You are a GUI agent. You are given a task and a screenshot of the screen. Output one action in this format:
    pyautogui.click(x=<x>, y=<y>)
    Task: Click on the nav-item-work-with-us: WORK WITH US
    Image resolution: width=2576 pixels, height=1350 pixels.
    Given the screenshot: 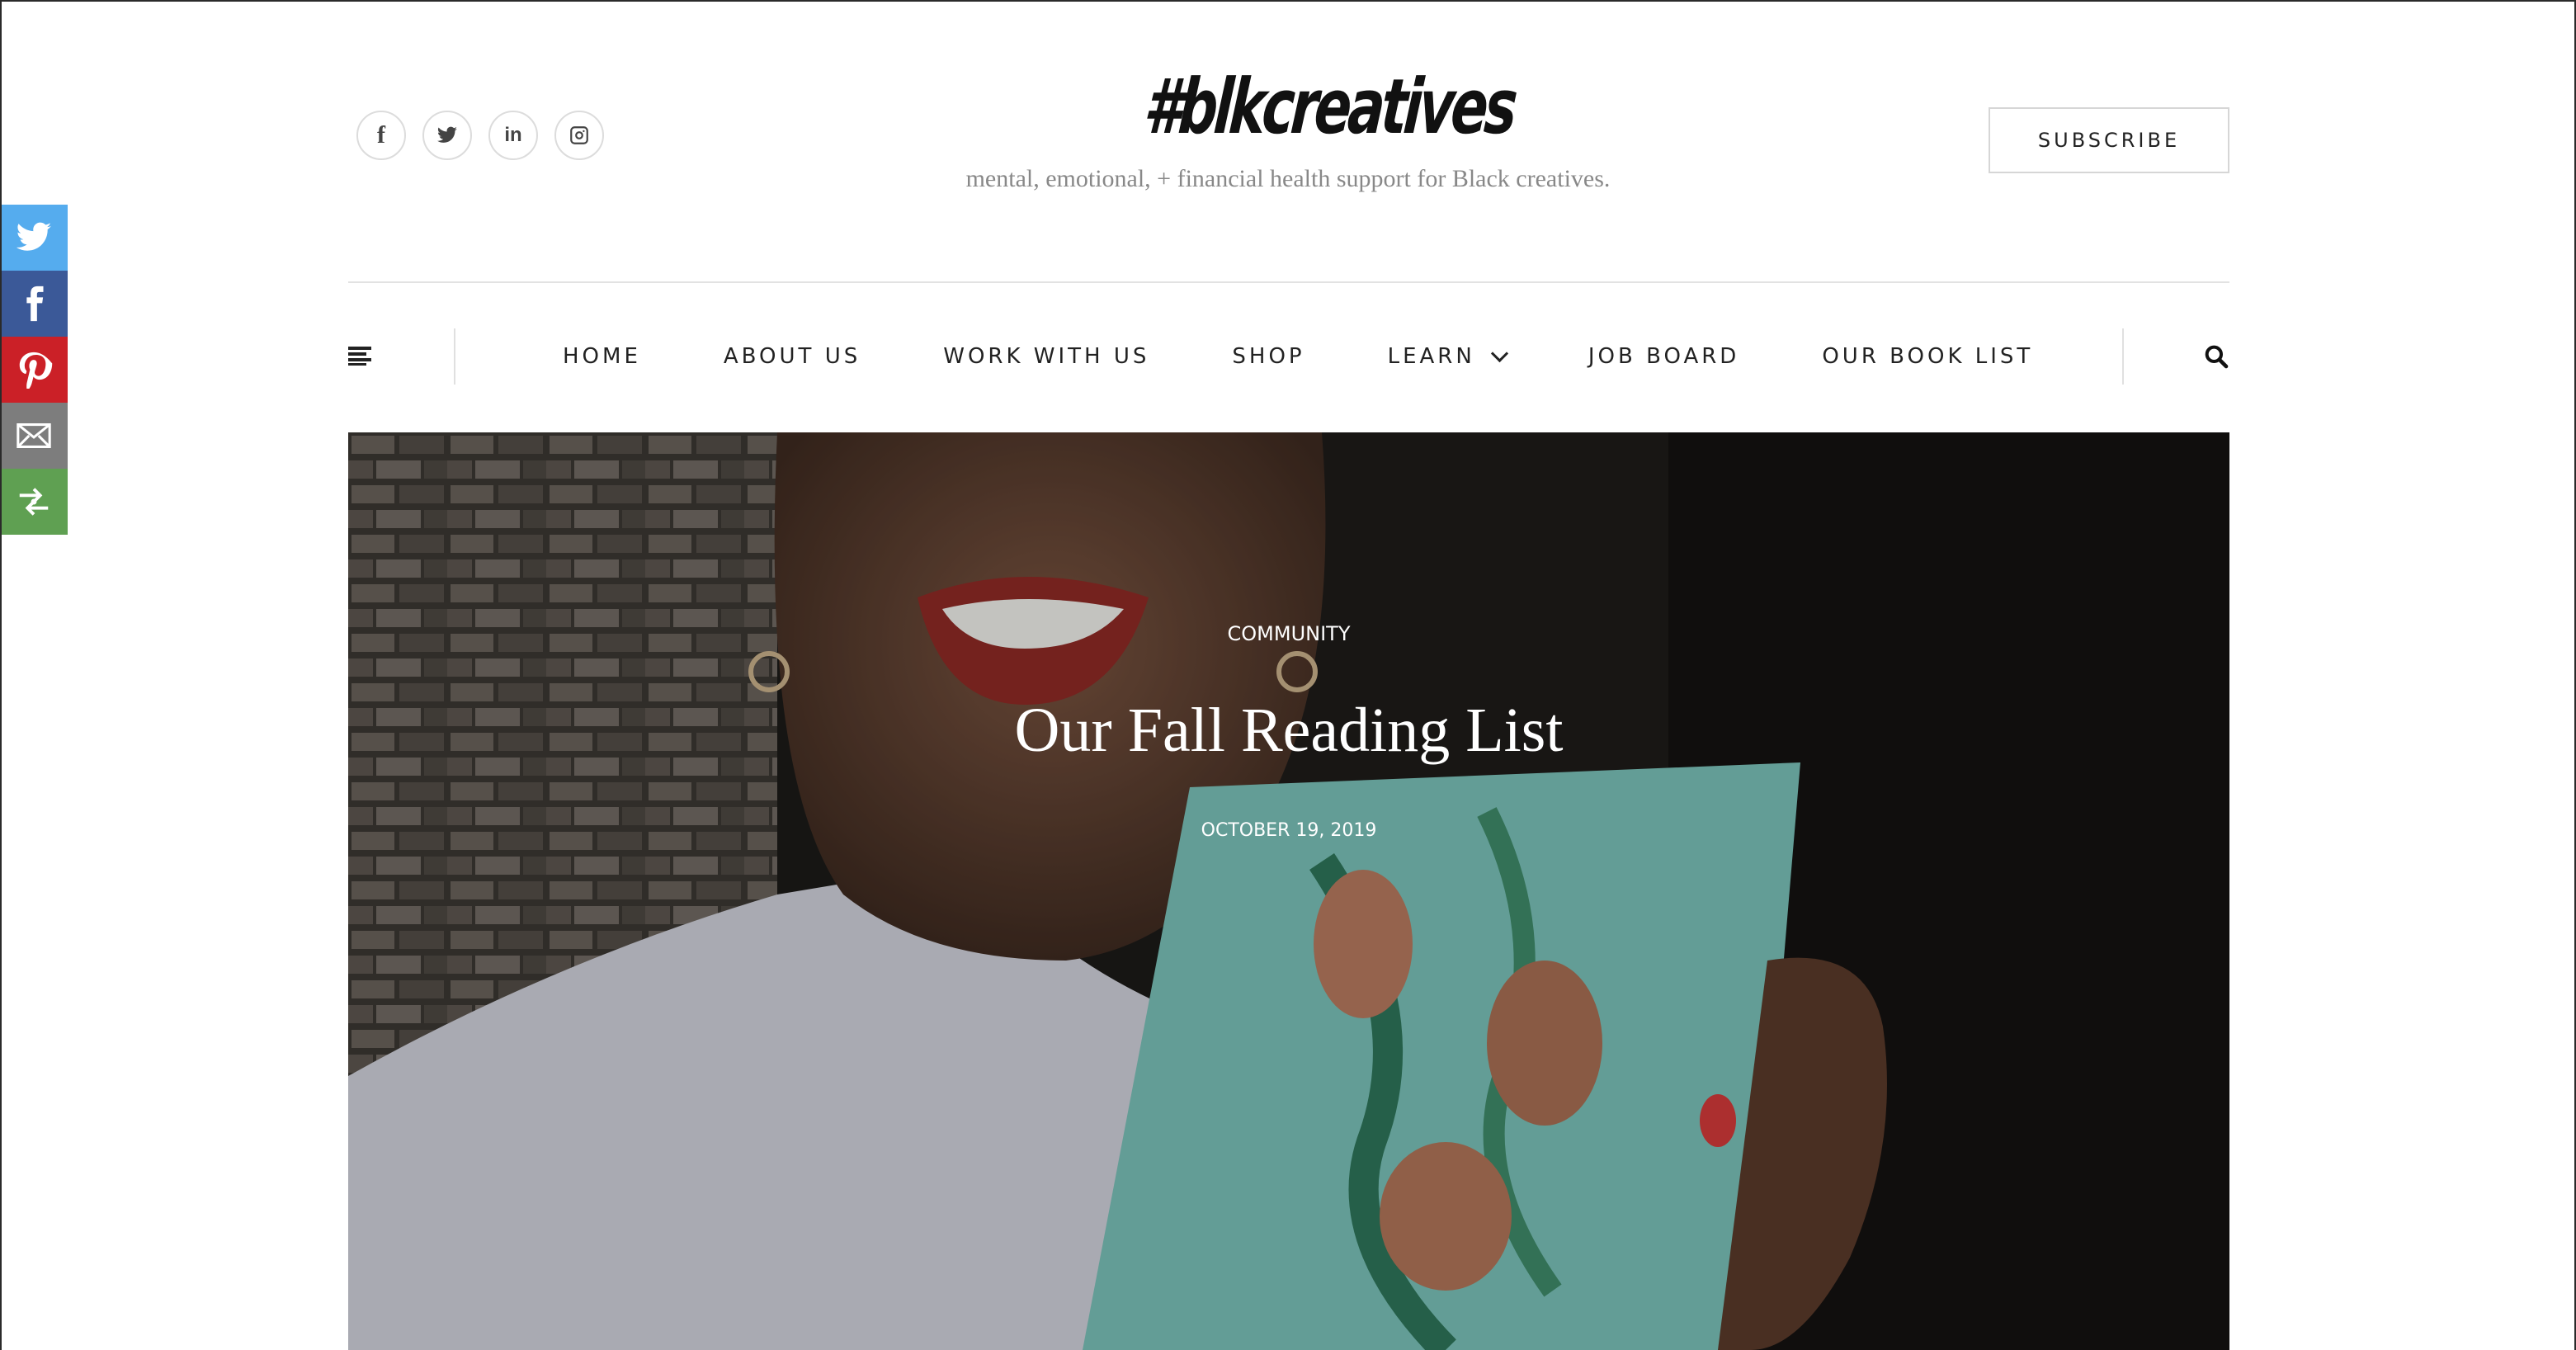 What is the action you would take?
    pyautogui.click(x=1046, y=357)
    